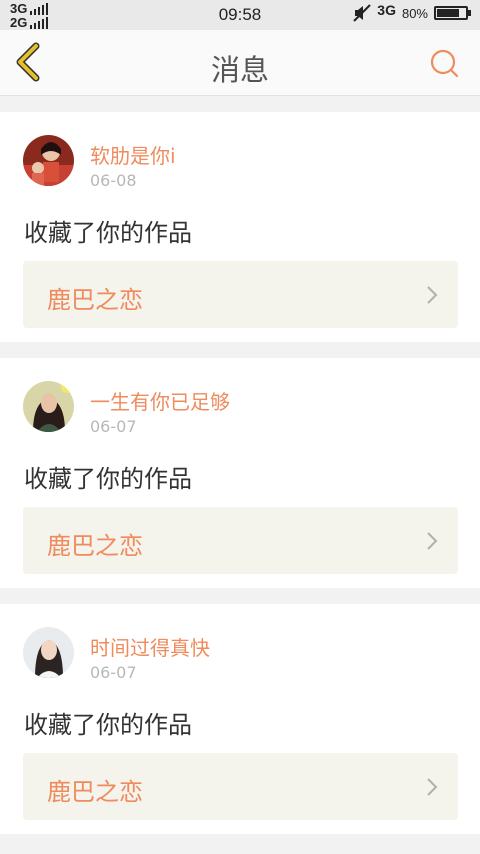 The image size is (480, 854). Describe the element at coordinates (452, 13) in the screenshot. I see `battery-icon` at that location.